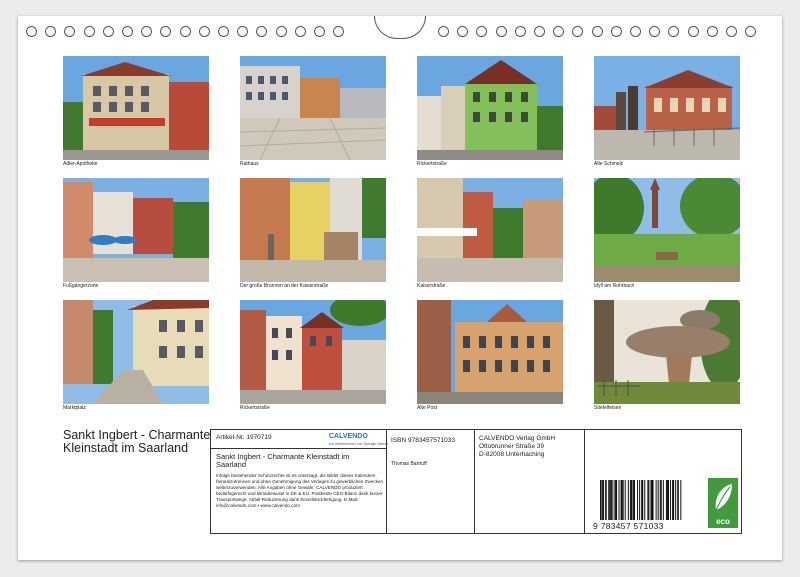 The width and height of the screenshot is (800, 577). What do you see at coordinates (249, 164) in the screenshot?
I see `photo-caption: Rathaus` at bounding box center [249, 164].